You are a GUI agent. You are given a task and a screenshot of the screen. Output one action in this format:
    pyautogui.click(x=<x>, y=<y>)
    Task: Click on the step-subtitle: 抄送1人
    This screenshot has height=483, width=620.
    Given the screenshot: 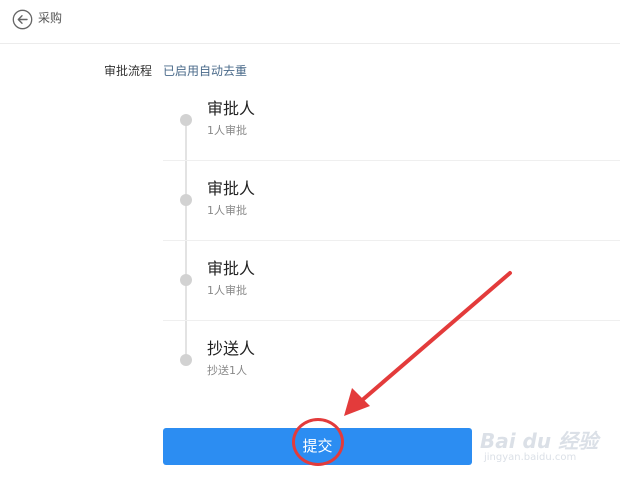 What is the action you would take?
    pyautogui.click(x=227, y=370)
    